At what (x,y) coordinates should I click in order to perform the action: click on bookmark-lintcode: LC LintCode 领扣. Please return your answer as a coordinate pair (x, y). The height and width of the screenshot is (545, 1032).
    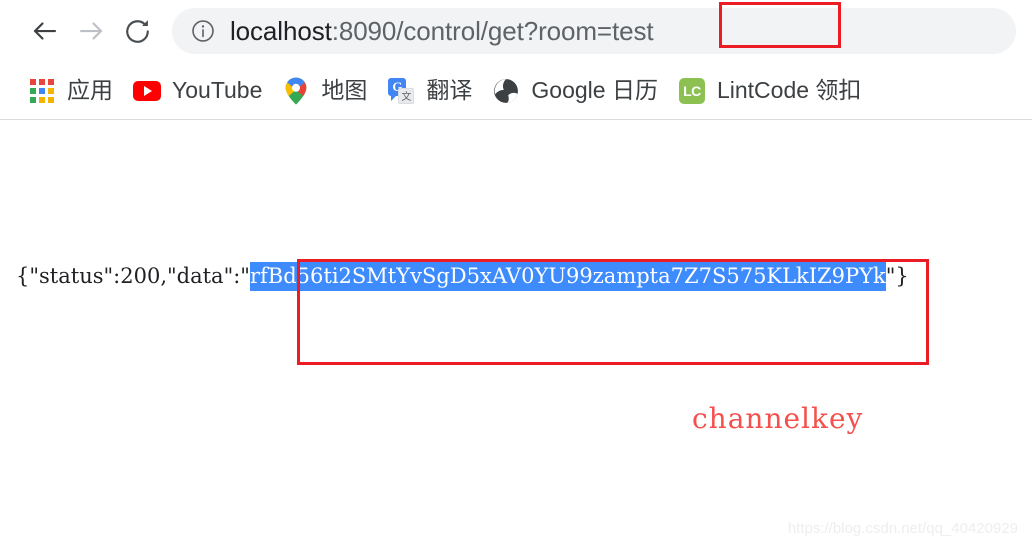
    Looking at the image, I should click on (769, 91).